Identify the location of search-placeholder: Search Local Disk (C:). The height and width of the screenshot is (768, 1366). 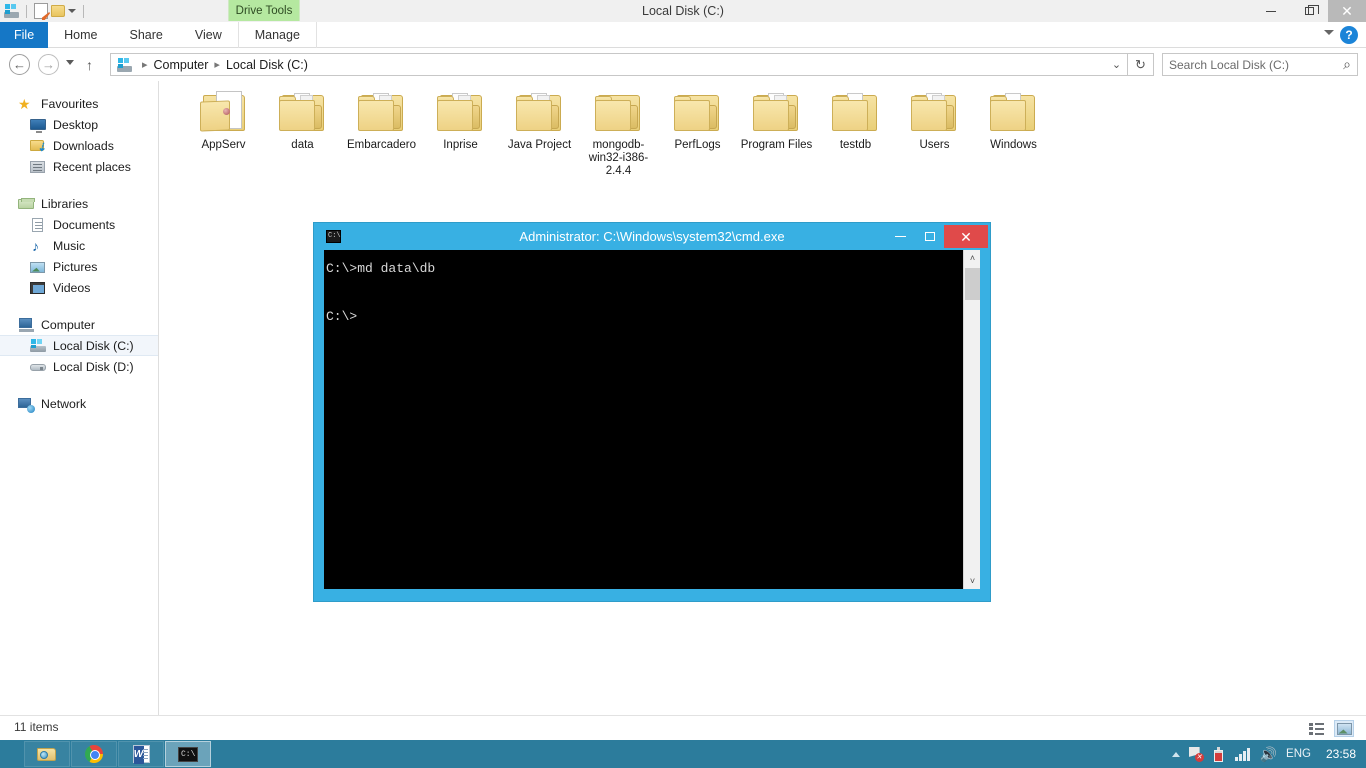
(1229, 64).